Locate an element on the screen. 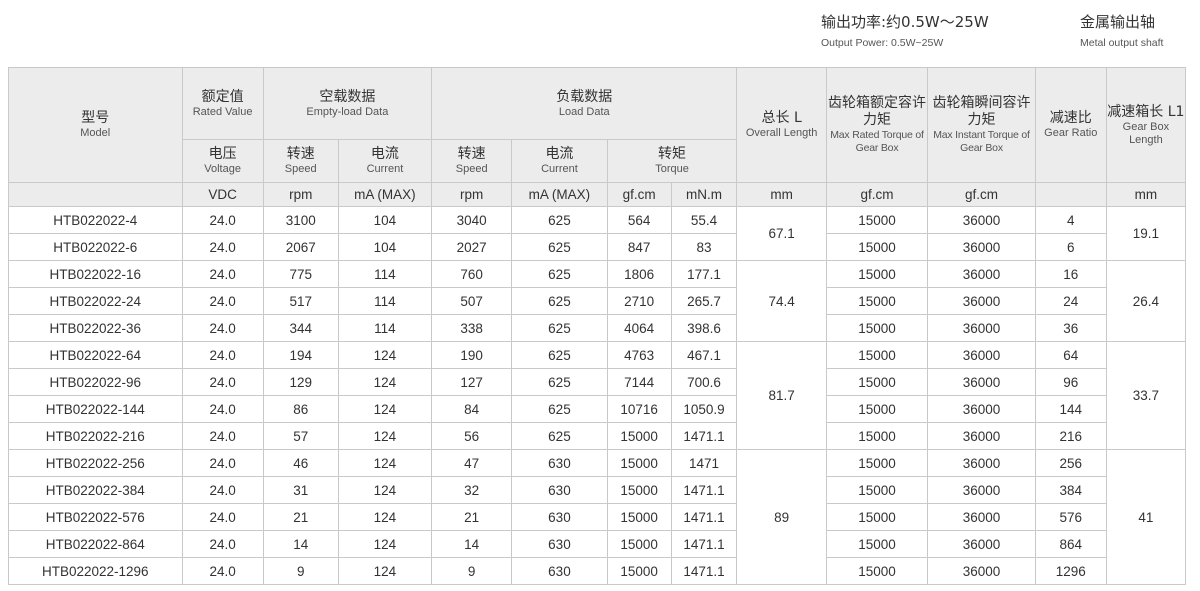  unit-cell: mN.m is located at coordinates (704, 194).